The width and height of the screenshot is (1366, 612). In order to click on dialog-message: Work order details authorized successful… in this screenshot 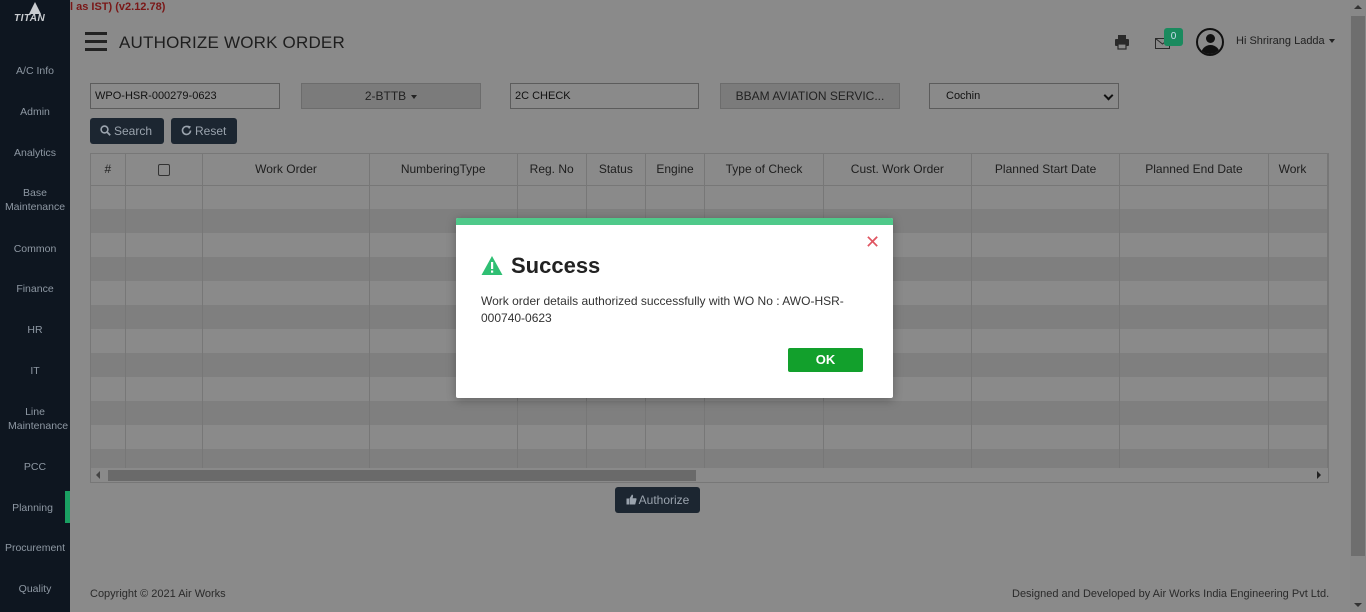, I will do `click(662, 309)`.